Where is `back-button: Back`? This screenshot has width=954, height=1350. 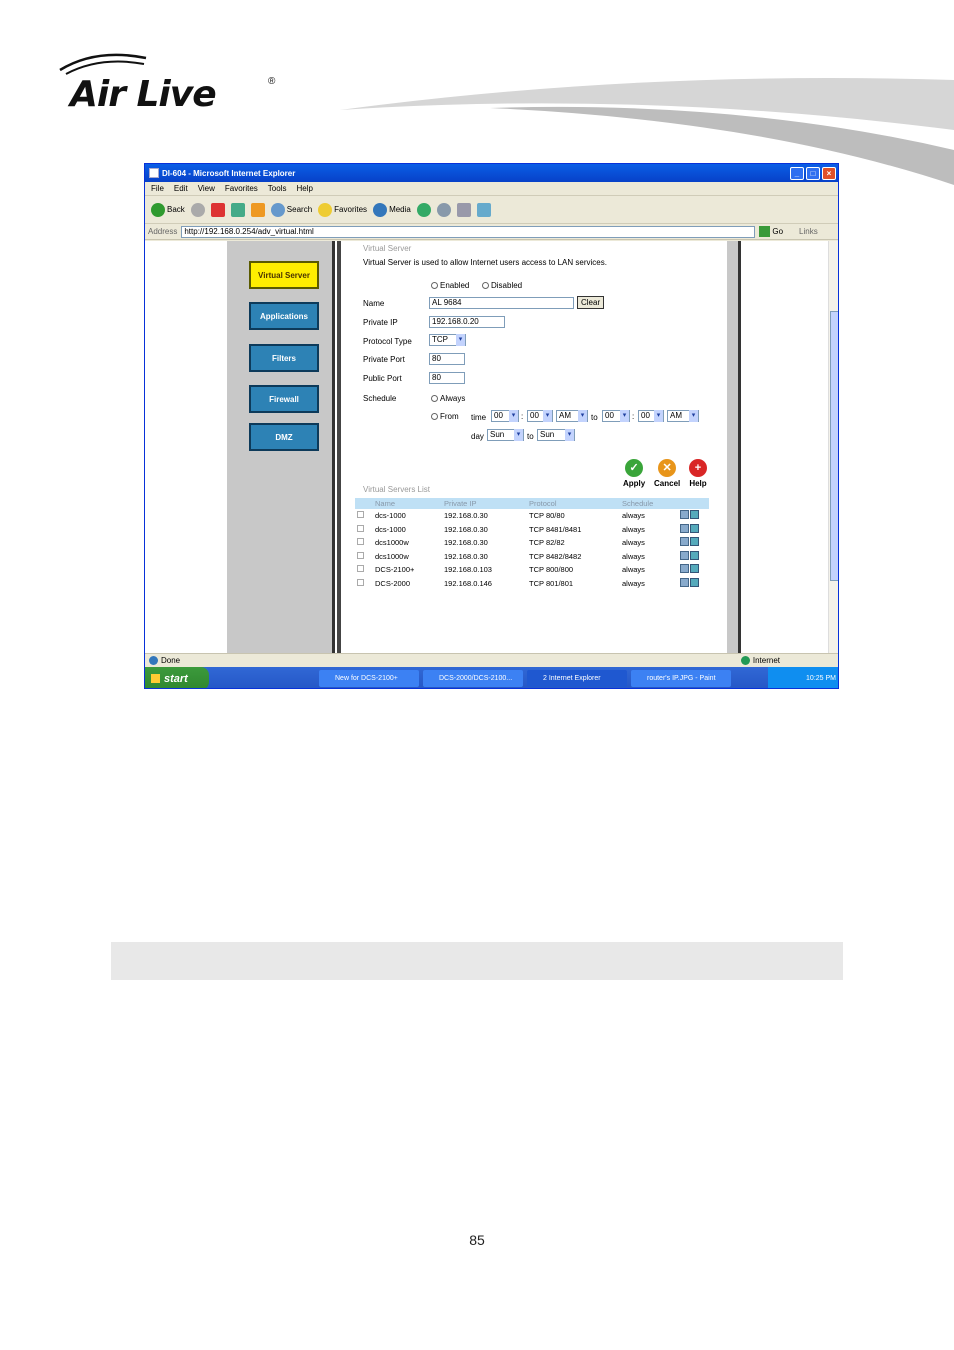 back-button: Back is located at coordinates (168, 209).